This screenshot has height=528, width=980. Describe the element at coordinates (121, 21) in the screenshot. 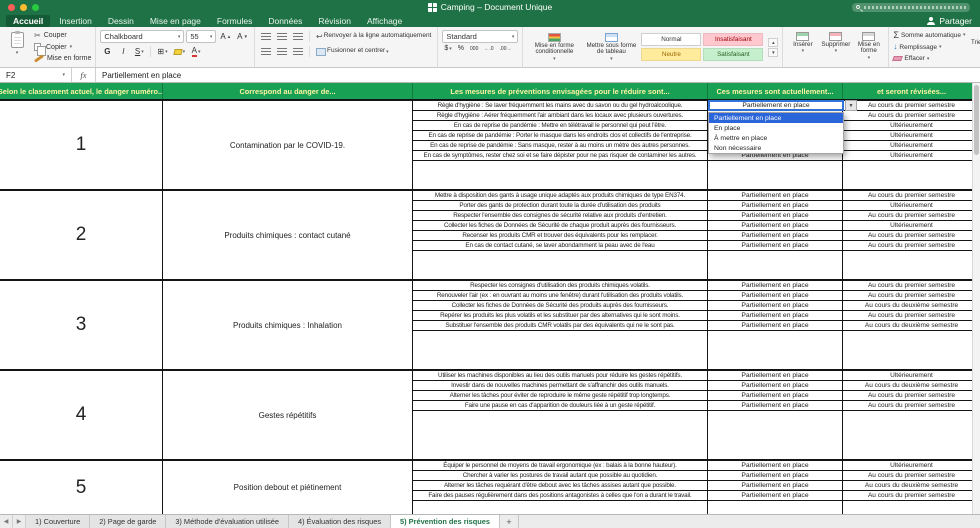

I see `ribbon-tab-dessin: Dessin` at that location.